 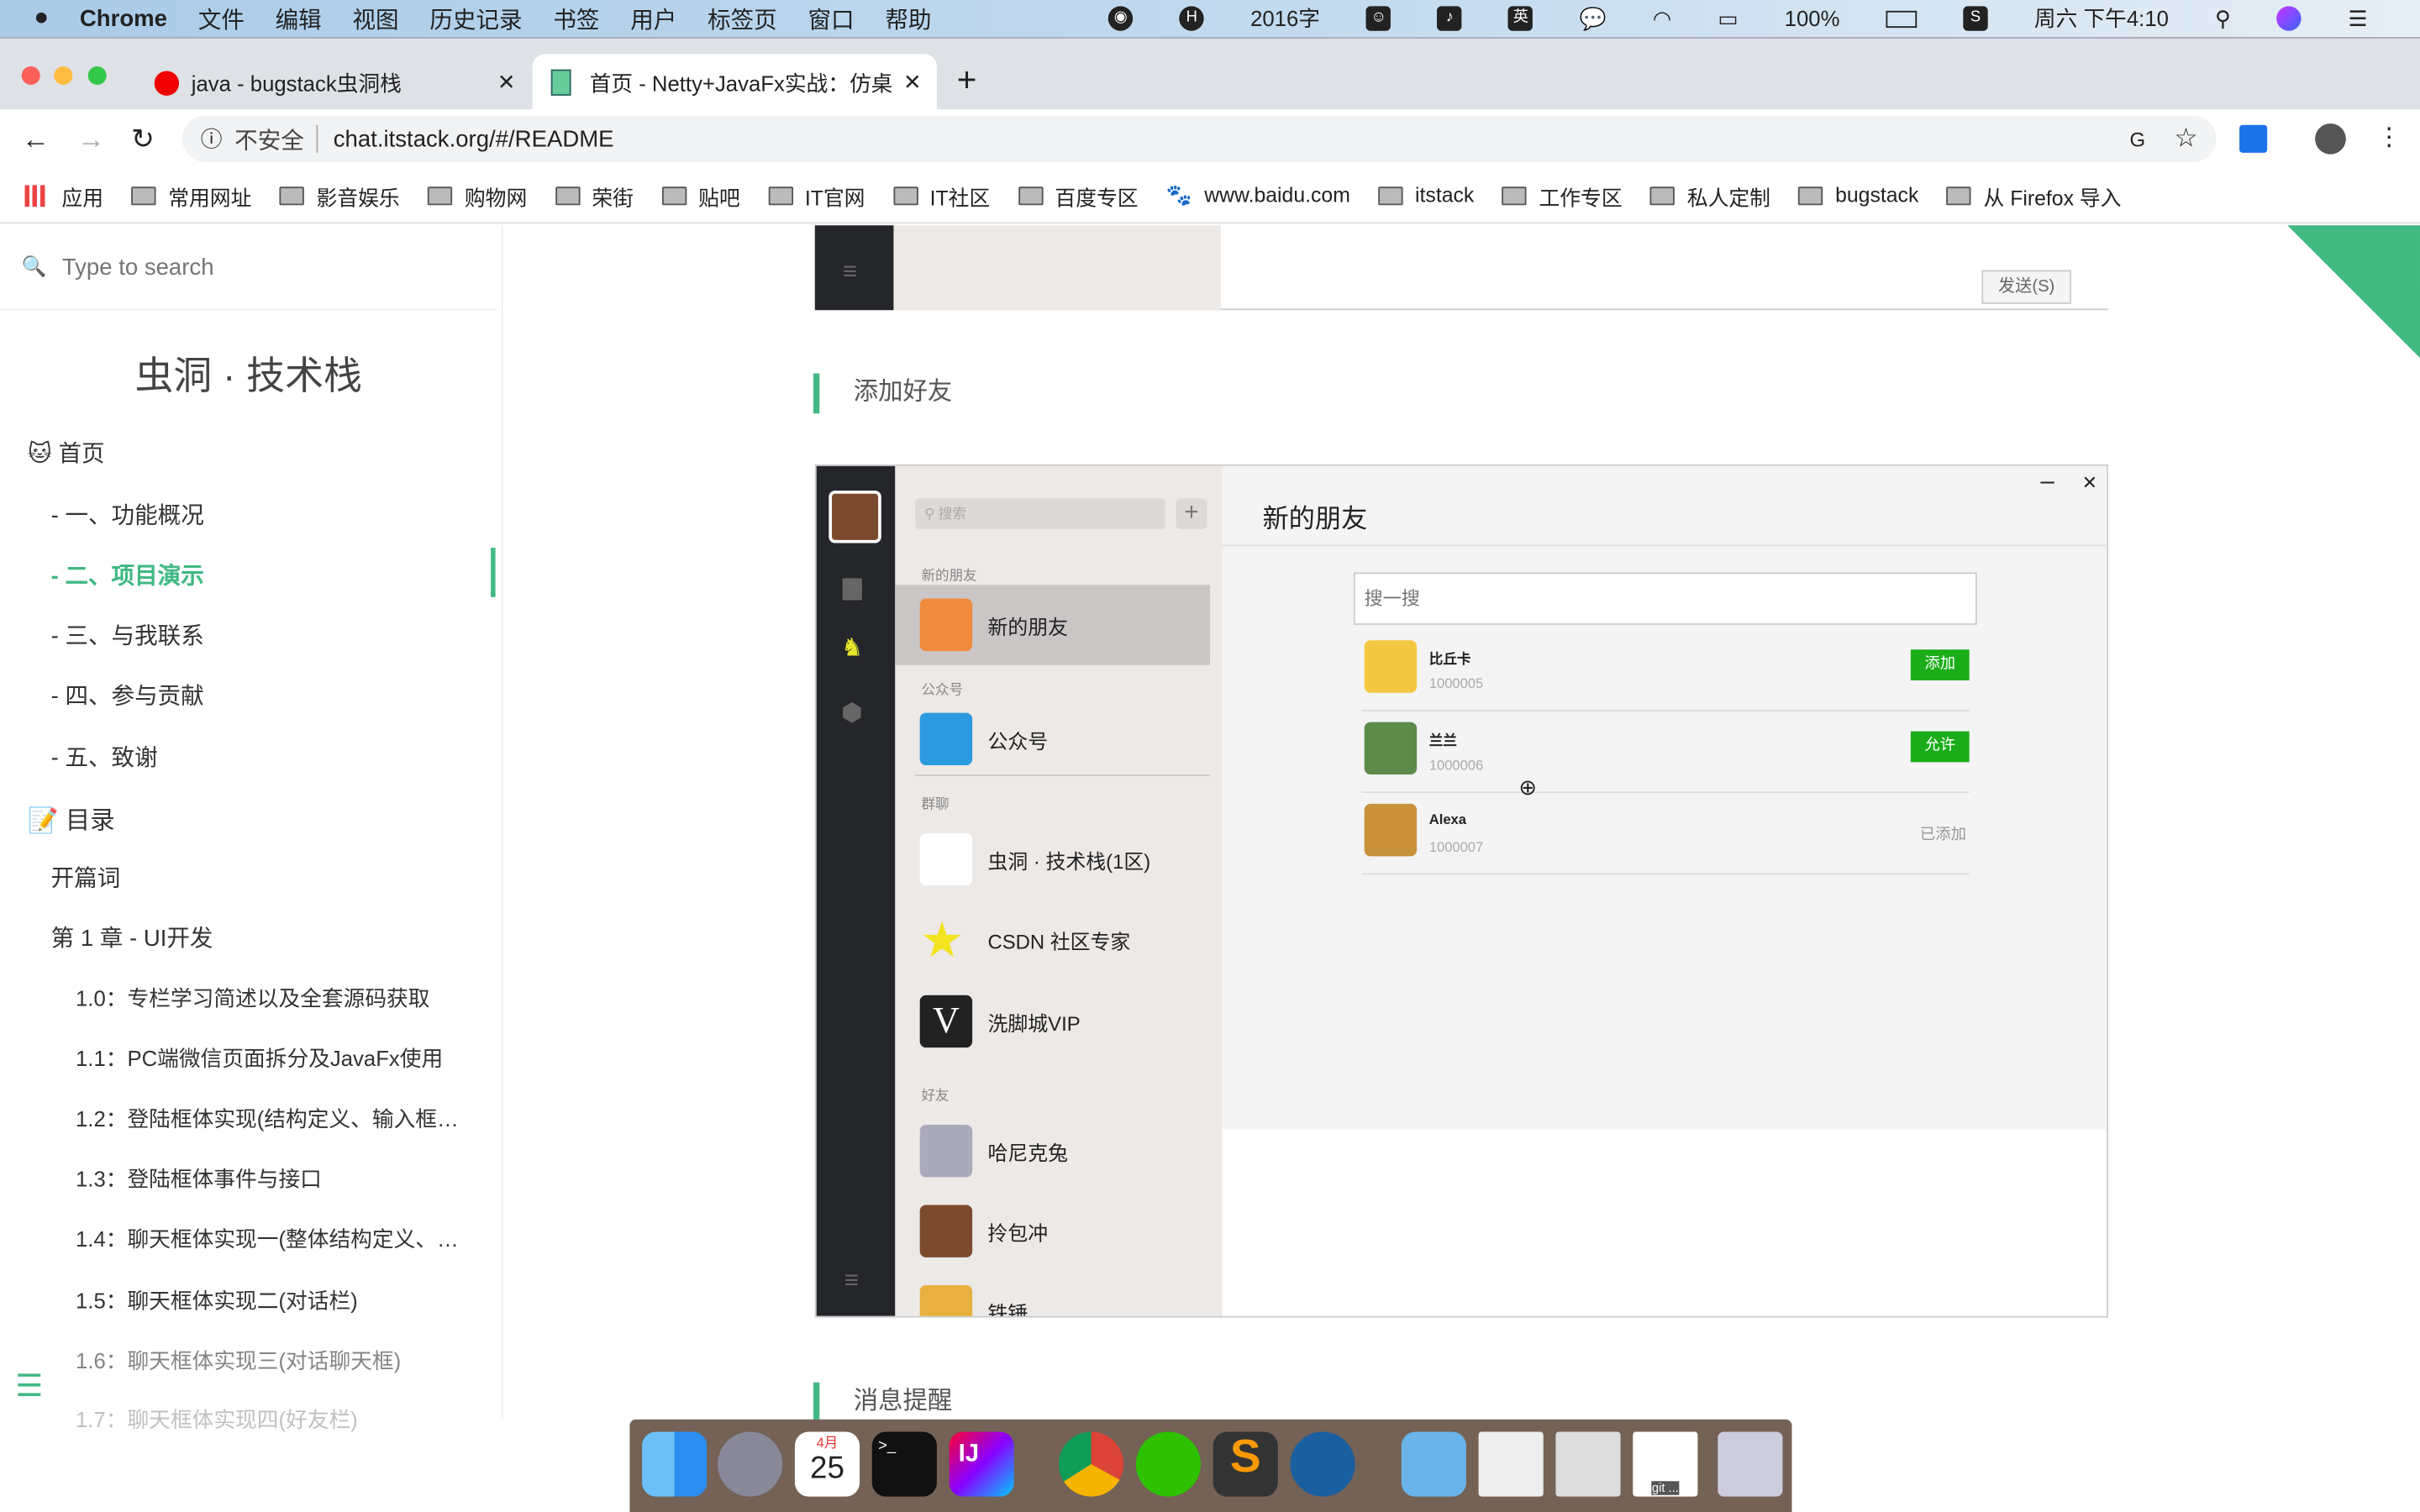 What do you see at coordinates (908, 19) in the screenshot?
I see `menu-help: 帮助` at bounding box center [908, 19].